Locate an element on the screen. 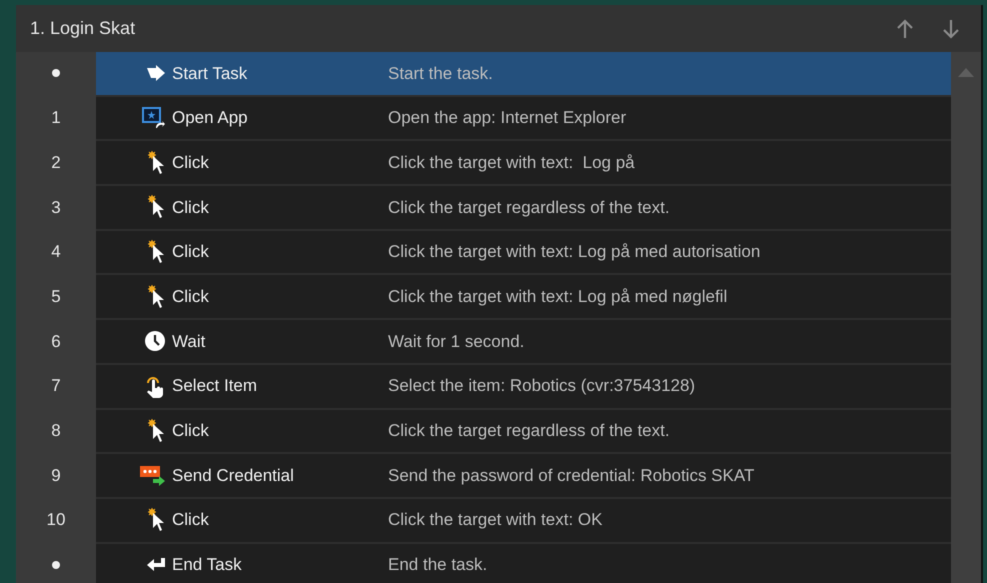 This screenshot has width=987, height=583. step-name: Select Item is located at coordinates (215, 386).